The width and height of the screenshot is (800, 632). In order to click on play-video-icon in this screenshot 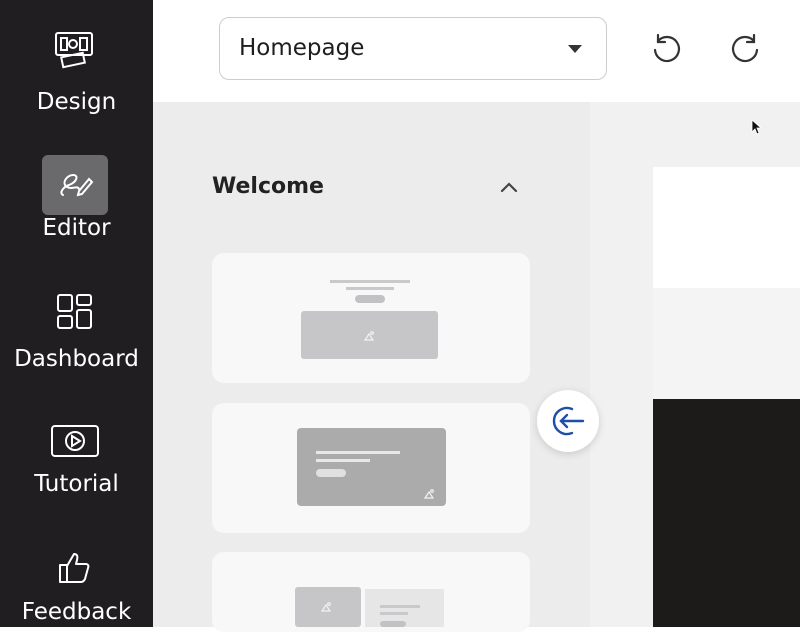, I will do `click(75, 441)`.